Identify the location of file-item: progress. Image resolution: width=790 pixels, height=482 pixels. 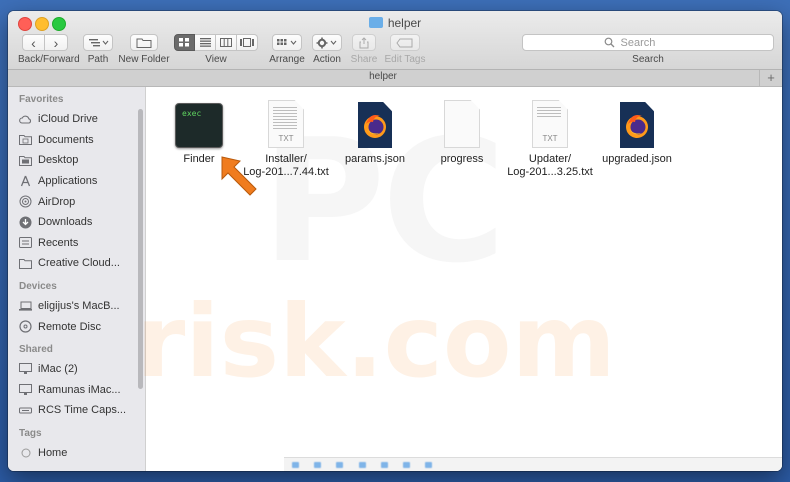
(462, 129).